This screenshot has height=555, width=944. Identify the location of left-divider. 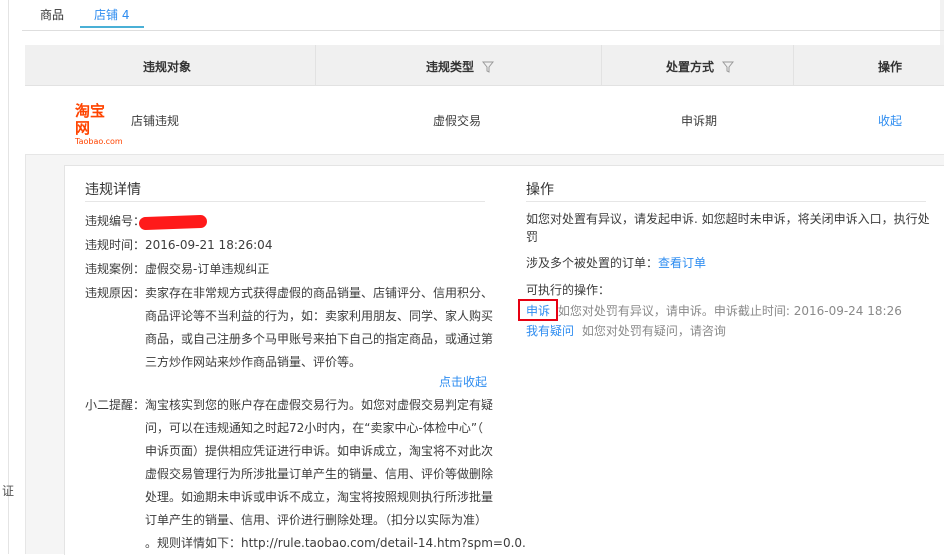
(8, 277).